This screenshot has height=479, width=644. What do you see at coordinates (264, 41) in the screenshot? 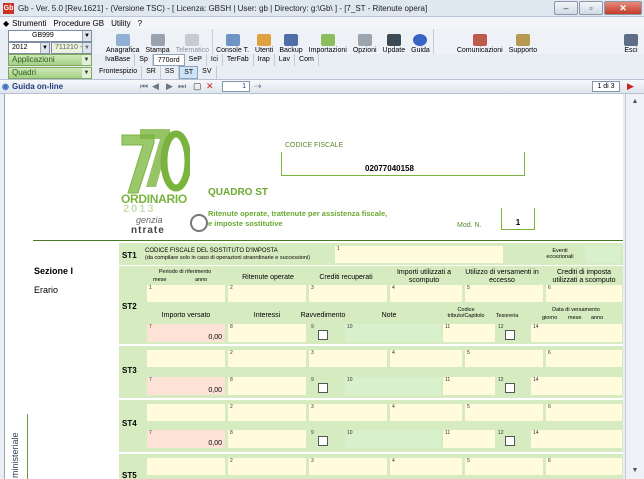
I see `utenti-button: Utenti` at bounding box center [264, 41].